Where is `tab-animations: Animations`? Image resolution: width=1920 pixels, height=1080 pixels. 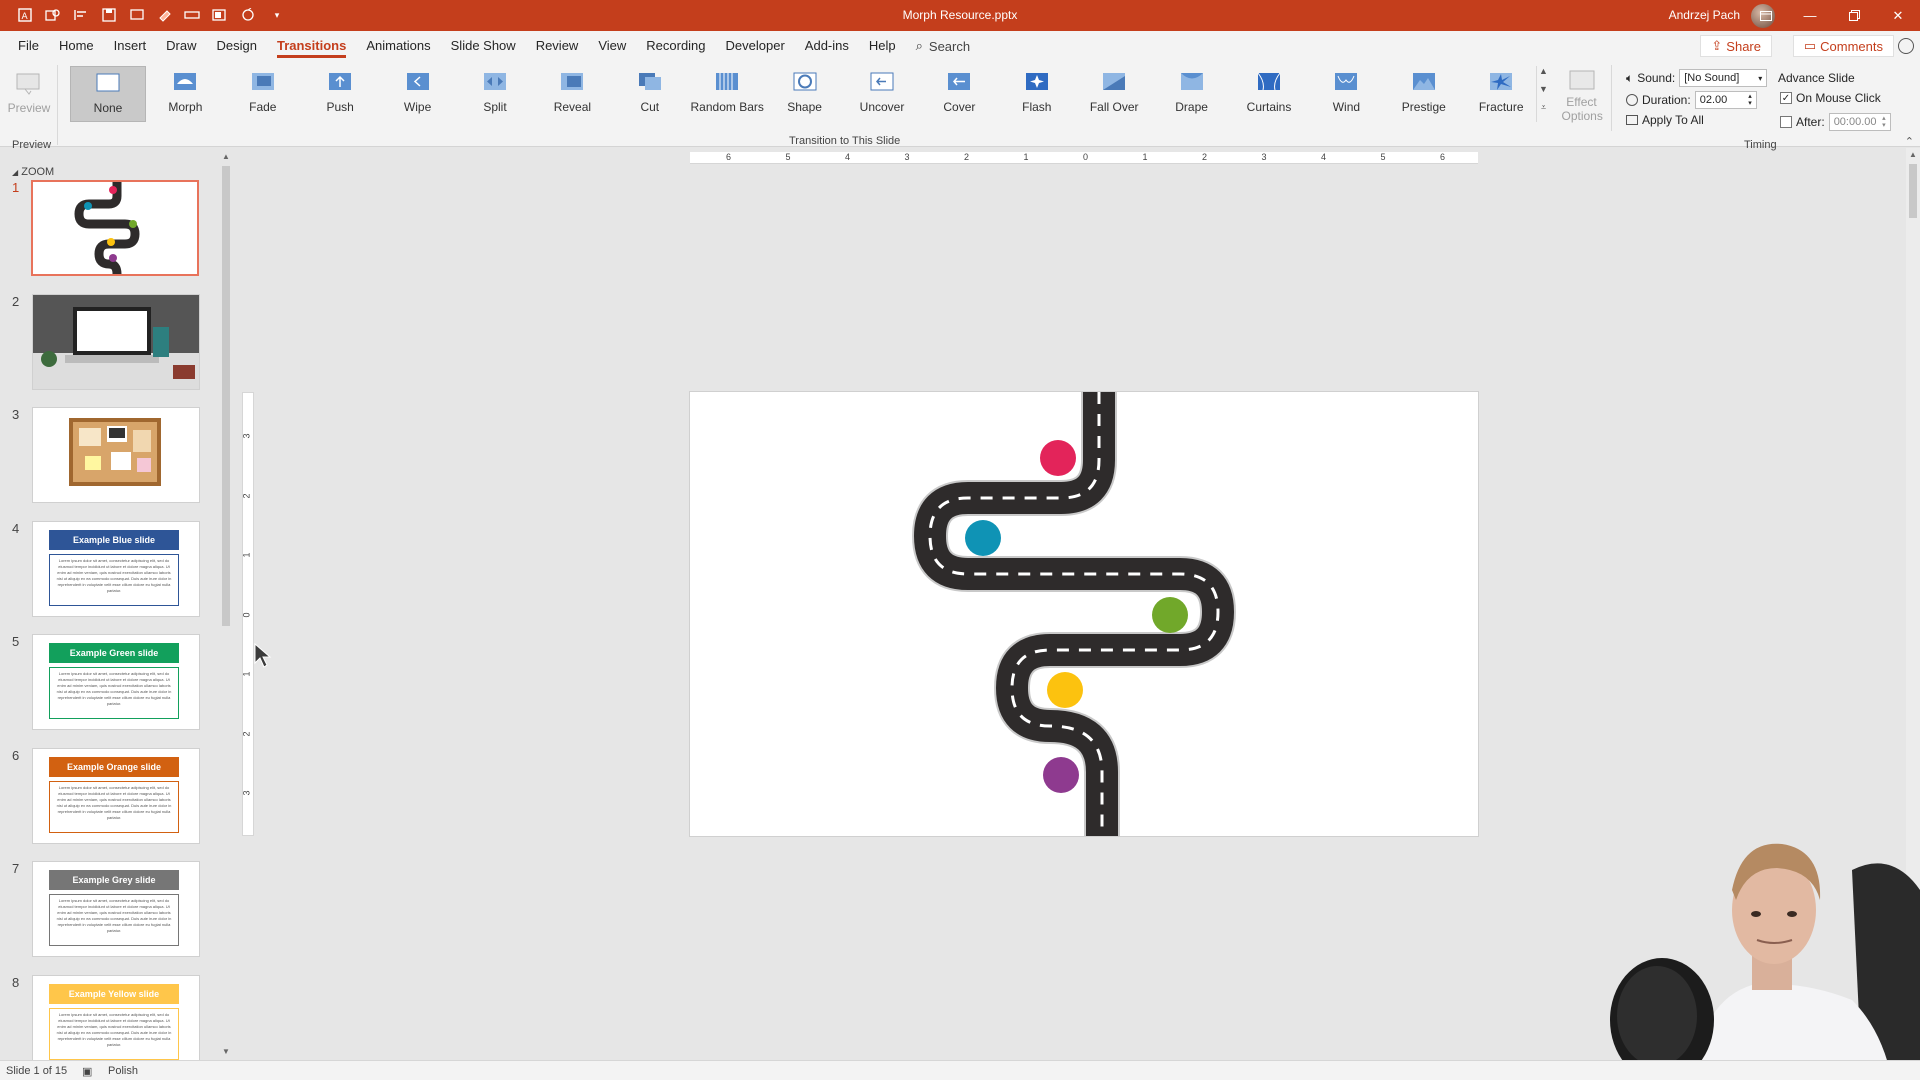 tab-animations: Animations is located at coordinates (398, 46).